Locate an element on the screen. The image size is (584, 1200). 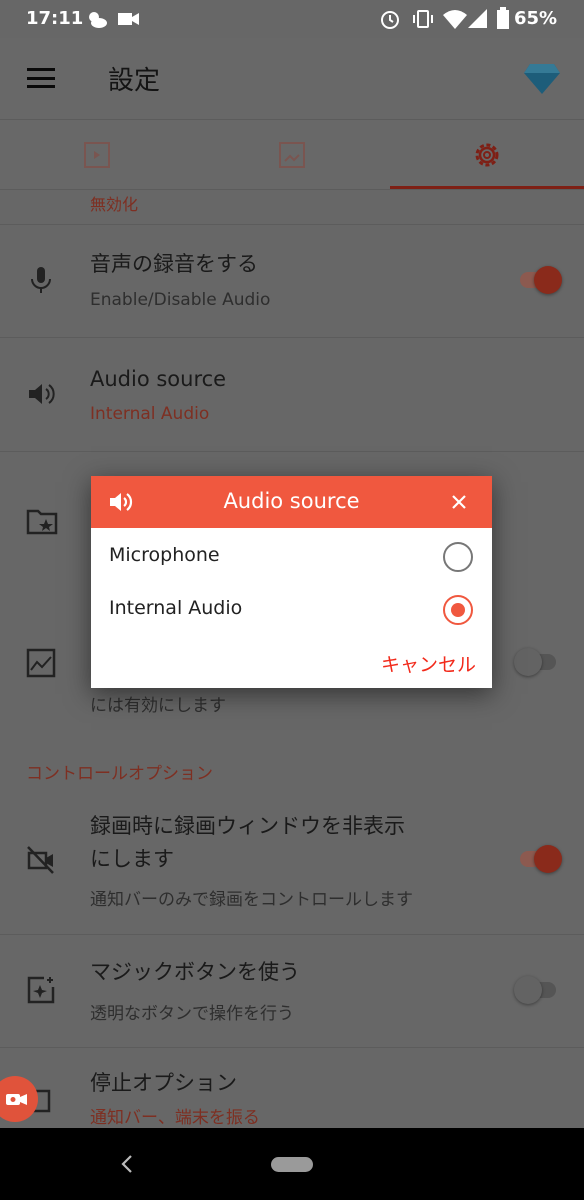
tab-bar is located at coordinates (292, 155).